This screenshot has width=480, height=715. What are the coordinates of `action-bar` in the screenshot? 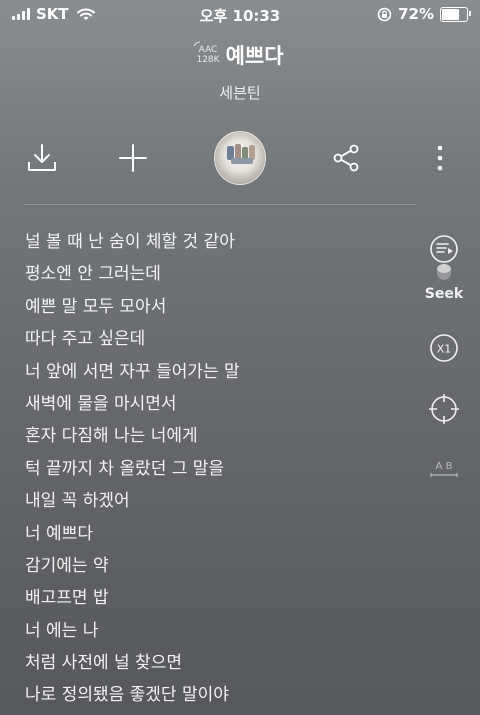 It's located at (240, 158).